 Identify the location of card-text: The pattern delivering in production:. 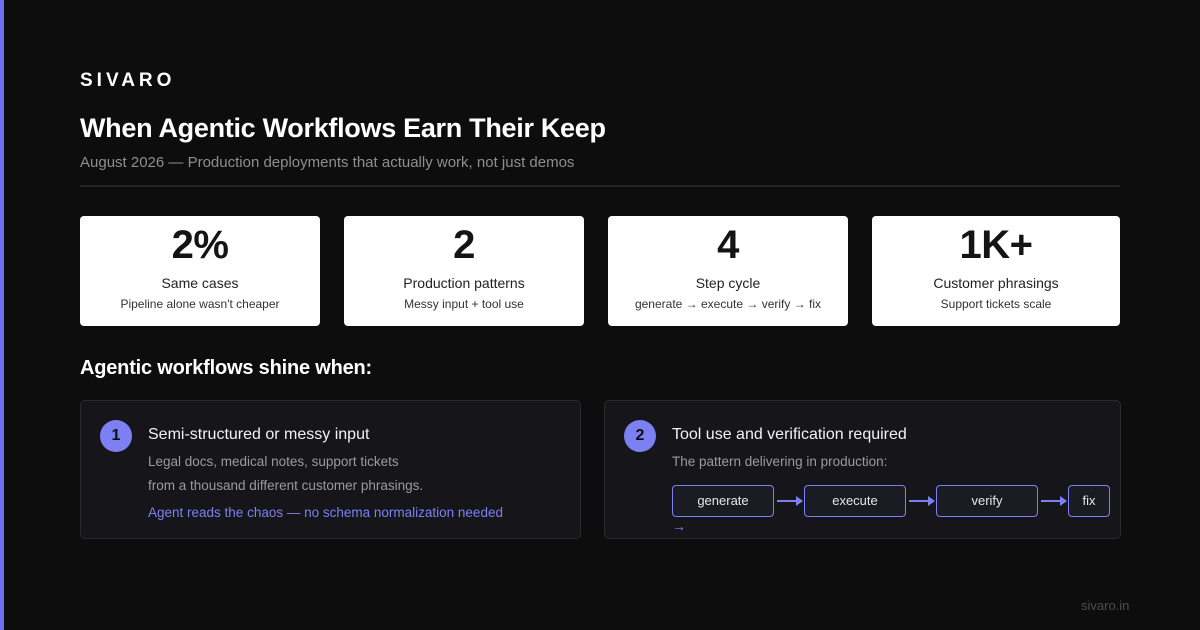
(780, 461).